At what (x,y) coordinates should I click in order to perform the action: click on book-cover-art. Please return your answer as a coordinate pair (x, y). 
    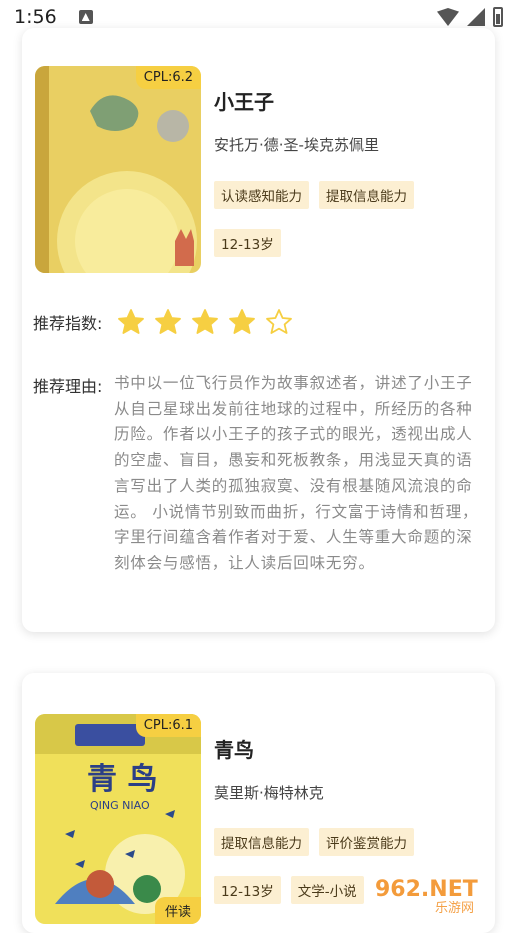
    Looking at the image, I should click on (118, 169).